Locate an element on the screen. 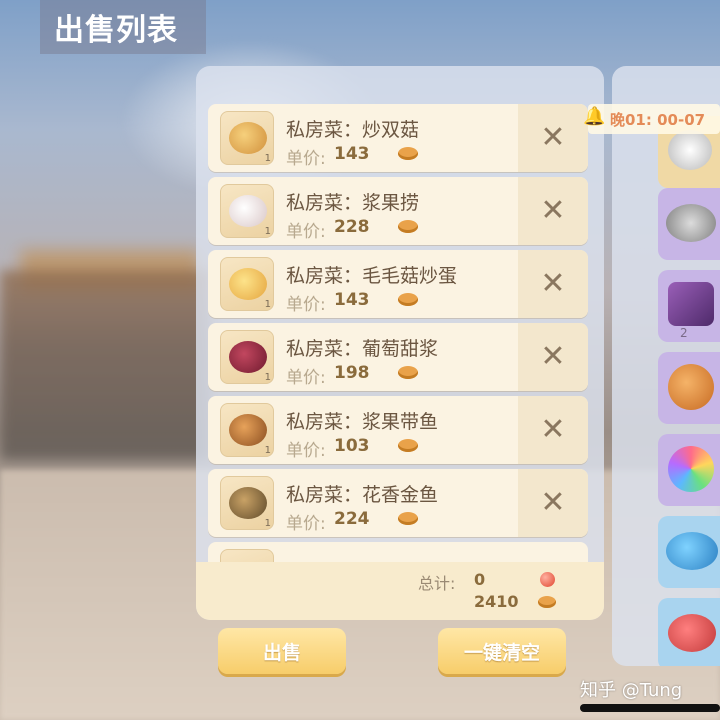  item-name: 私房菜：炒双菇 is located at coordinates (353, 130).